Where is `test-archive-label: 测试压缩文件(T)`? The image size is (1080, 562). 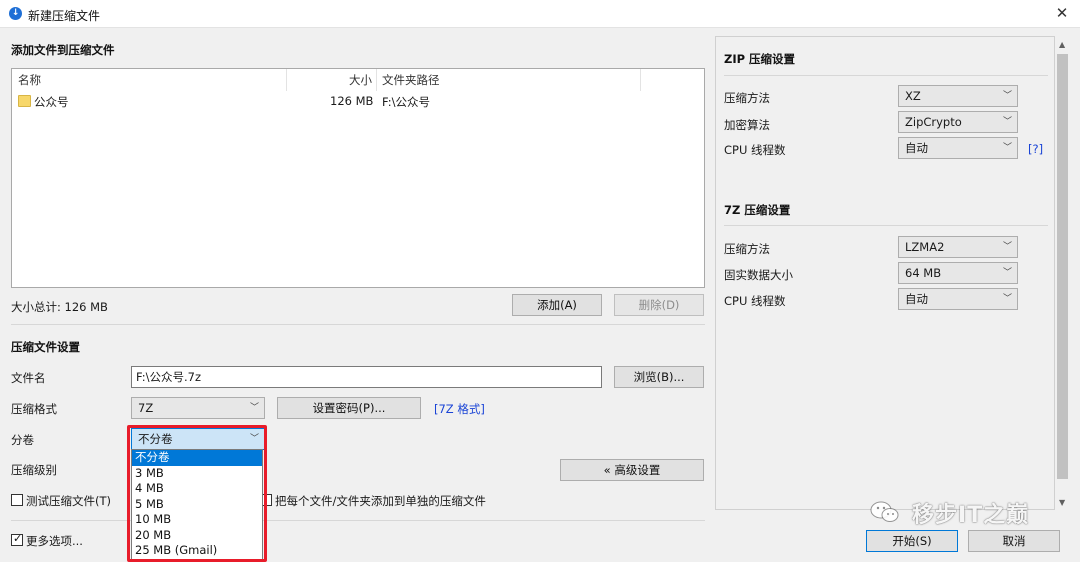 test-archive-label: 测试压缩文件(T) is located at coordinates (68, 501).